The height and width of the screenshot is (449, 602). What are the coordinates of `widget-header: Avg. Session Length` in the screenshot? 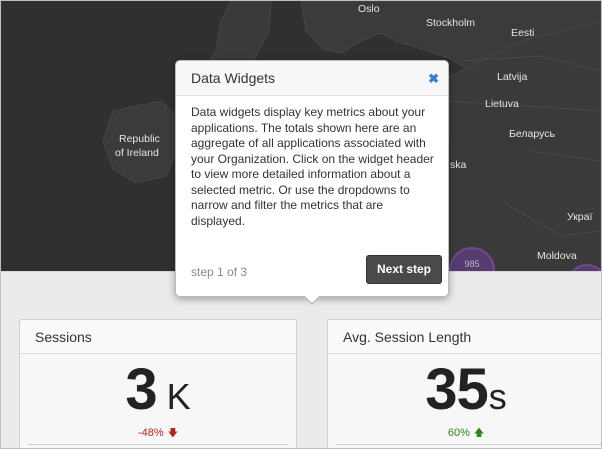 It's located at (464, 337).